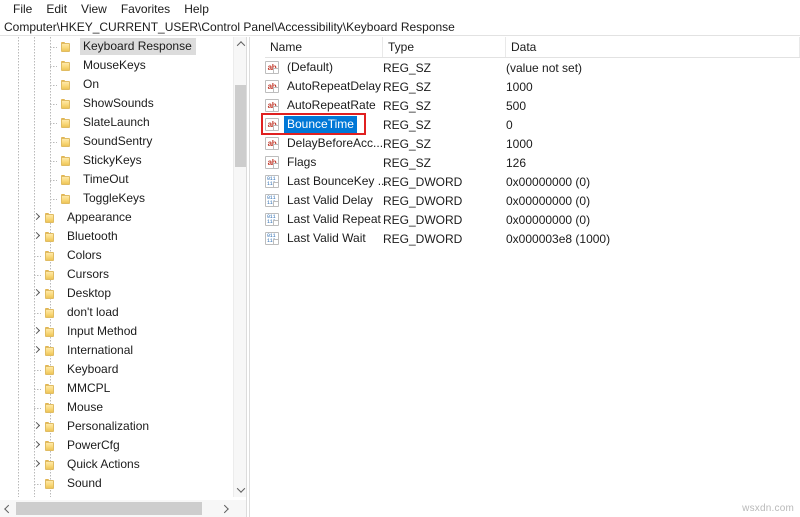 Image resolution: width=800 pixels, height=517 pixels. What do you see at coordinates (324, 47) in the screenshot?
I see `column-header-name: Name` at bounding box center [324, 47].